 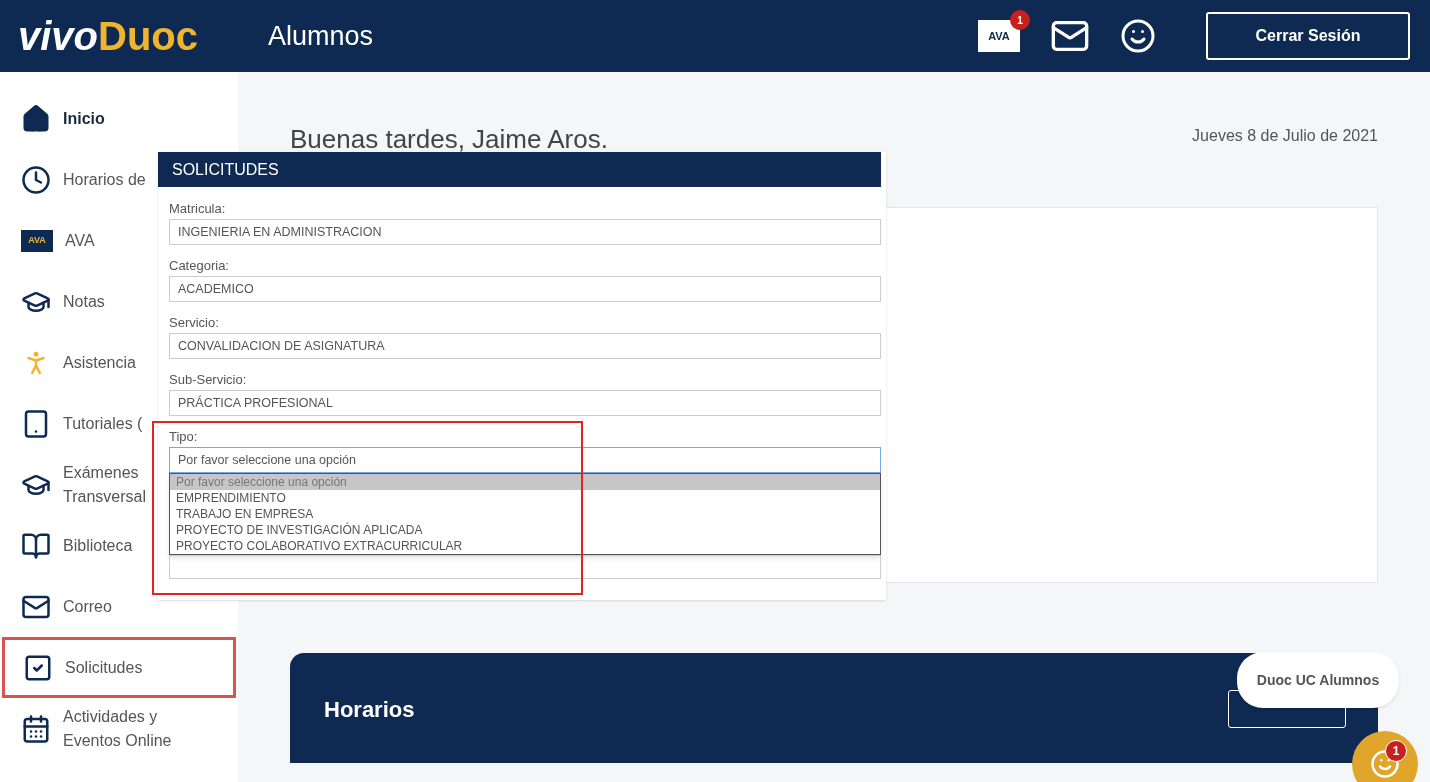 I want to click on field-label: Categoria:, so click(x=199, y=266).